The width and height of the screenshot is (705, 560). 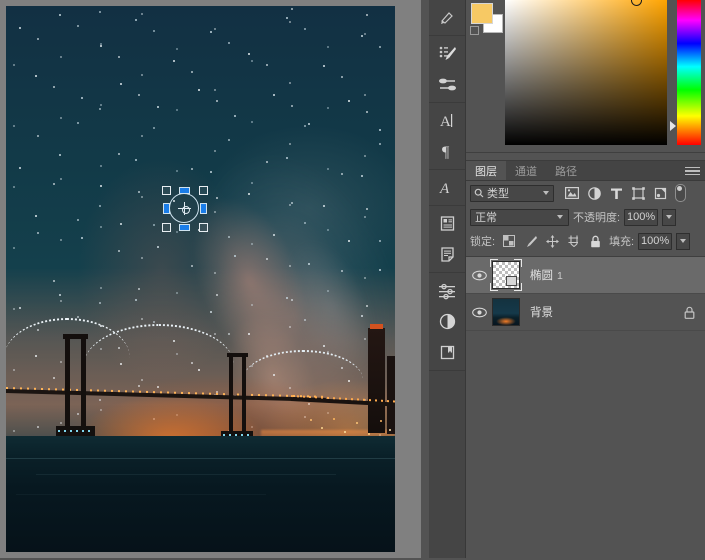 I want to click on handle-top-right, so click(x=203, y=190).